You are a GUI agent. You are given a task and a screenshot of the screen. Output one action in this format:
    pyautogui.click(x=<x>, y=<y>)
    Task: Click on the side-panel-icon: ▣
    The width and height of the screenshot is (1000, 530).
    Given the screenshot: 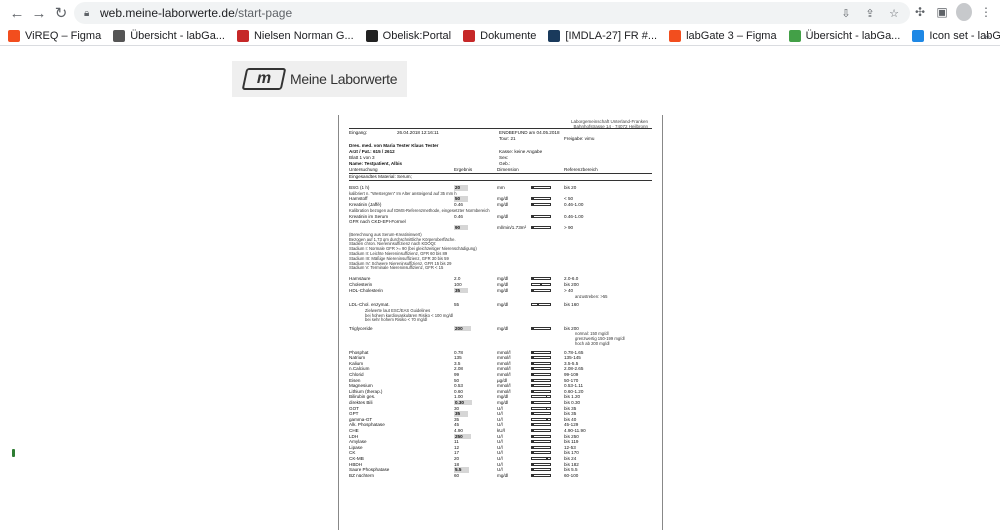 What is the action you would take?
    pyautogui.click(x=942, y=12)
    